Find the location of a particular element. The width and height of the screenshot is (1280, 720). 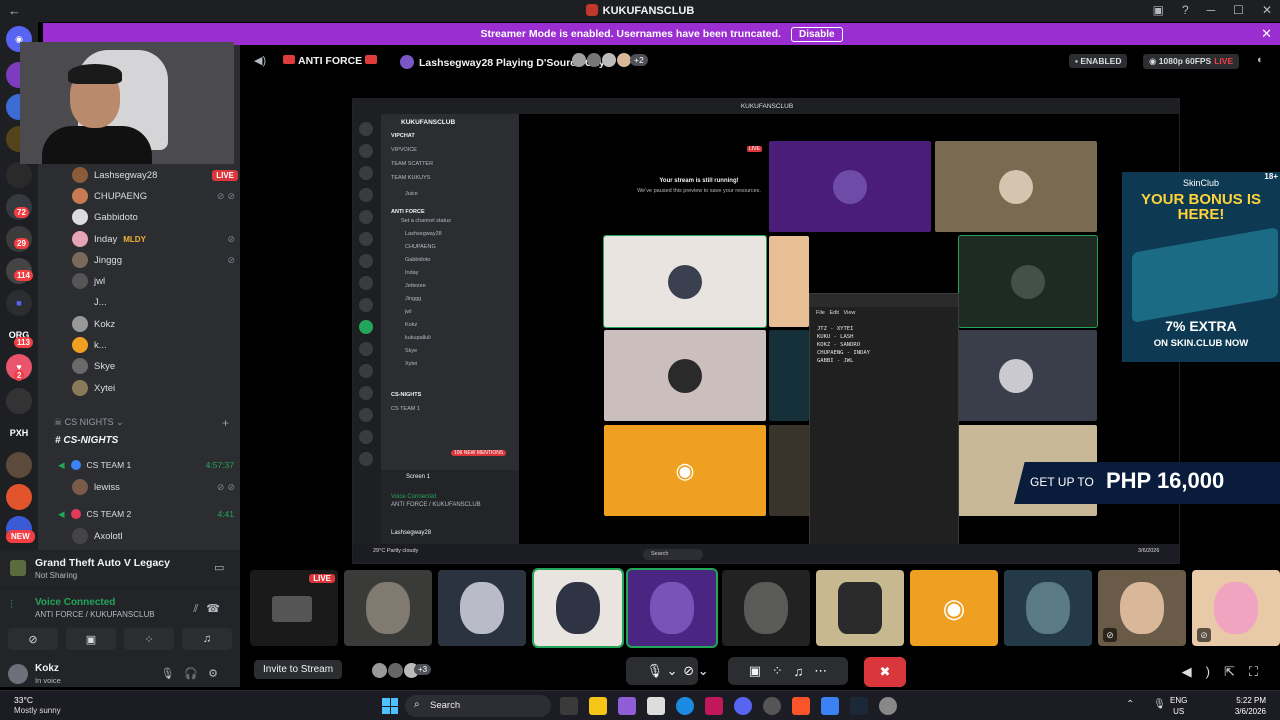

signal-icon: ⫶ is located at coordinates (11, 605).